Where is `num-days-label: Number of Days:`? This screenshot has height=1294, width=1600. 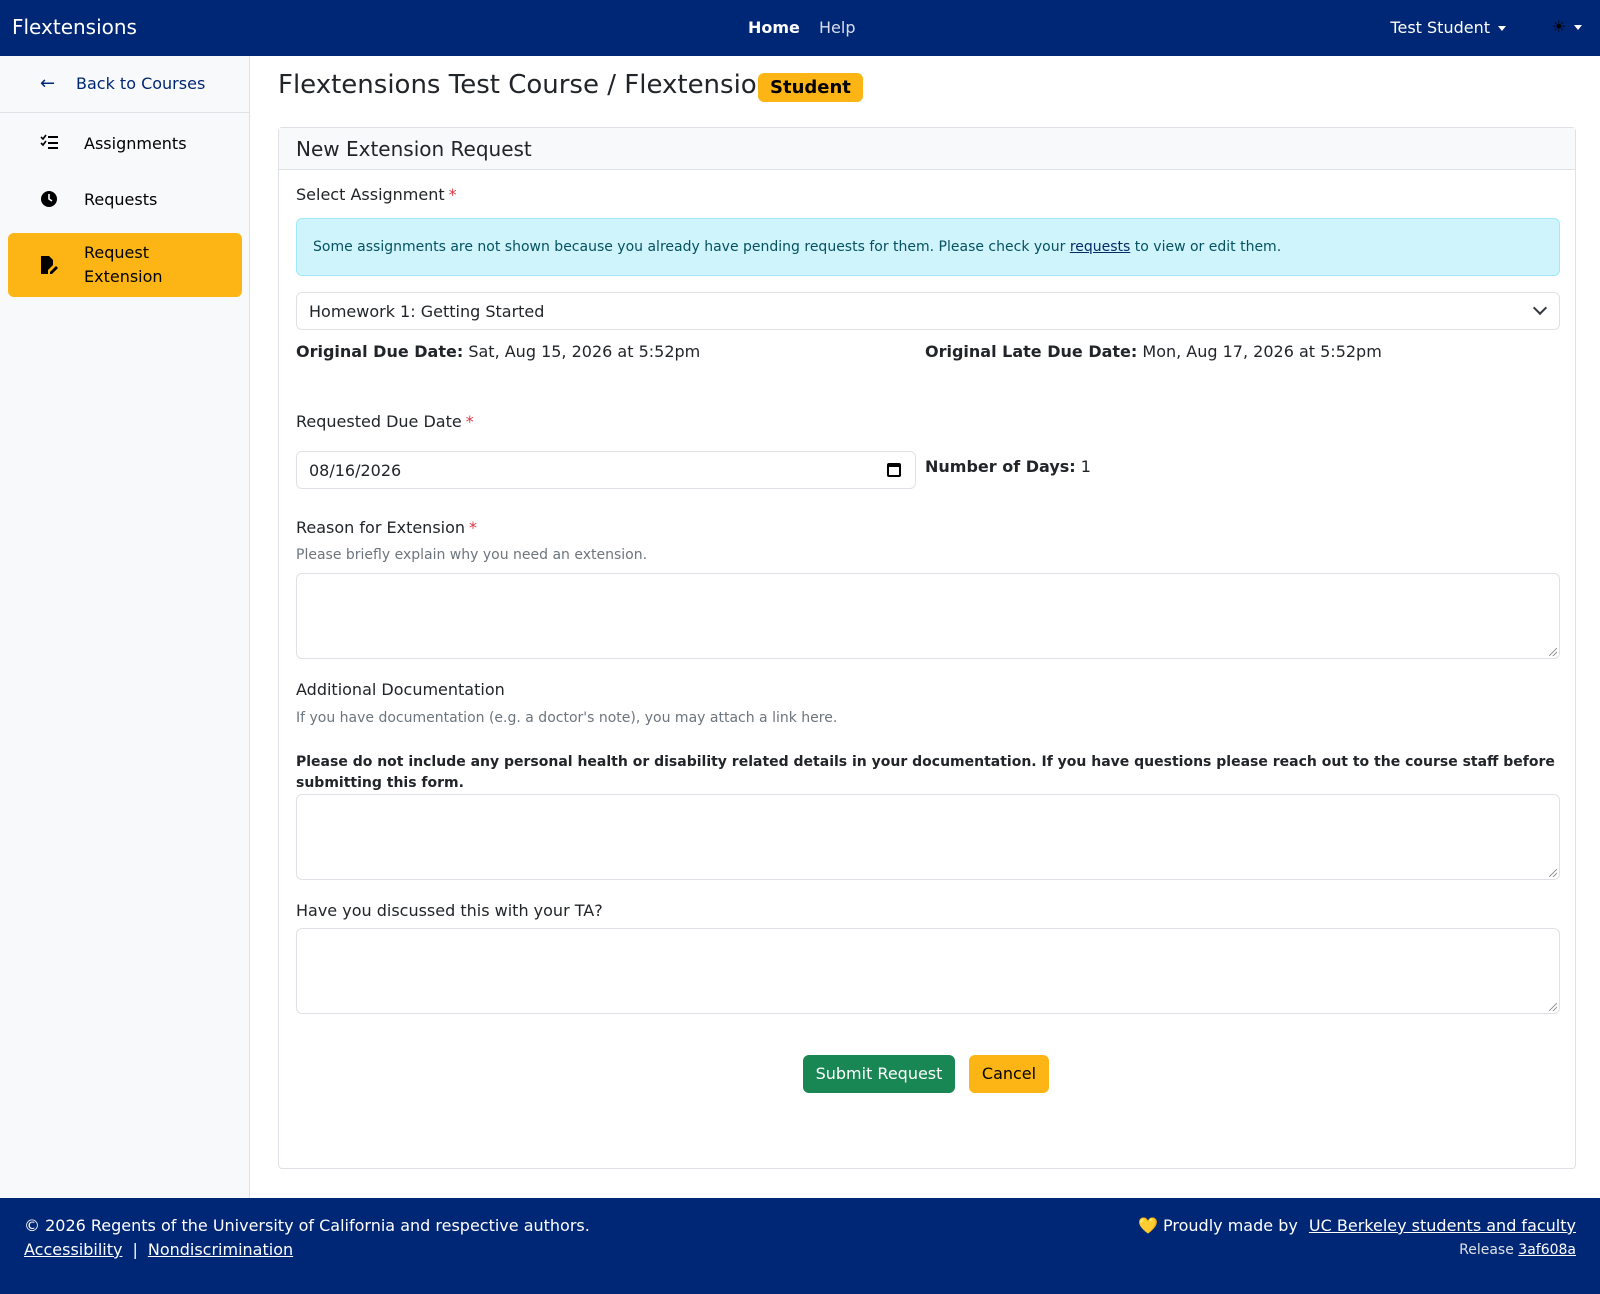
num-days-label: Number of Days: is located at coordinates (1000, 466).